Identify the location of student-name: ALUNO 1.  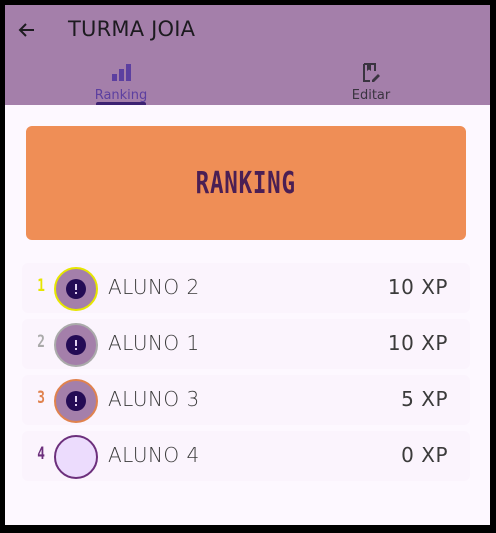
(154, 343).